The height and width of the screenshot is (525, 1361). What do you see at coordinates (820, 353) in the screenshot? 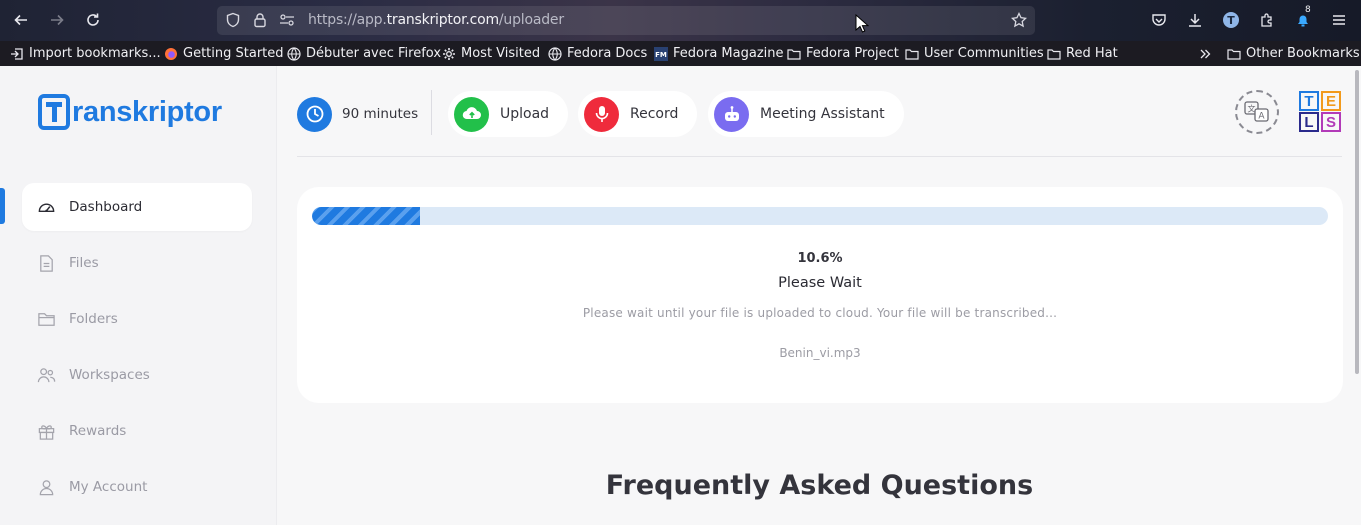
I see `uploading-filename: Benin_vi.mp3` at bounding box center [820, 353].